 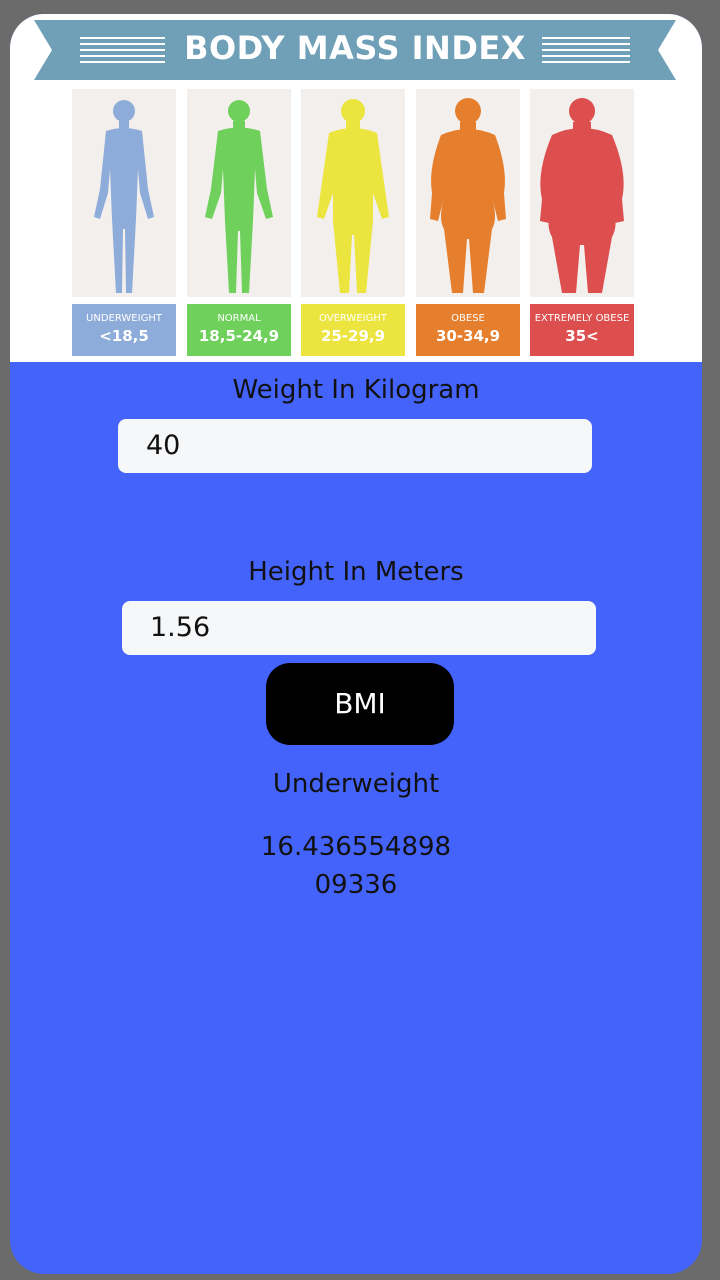 I want to click on category-name: UNDERWEIGHT, so click(x=124, y=318).